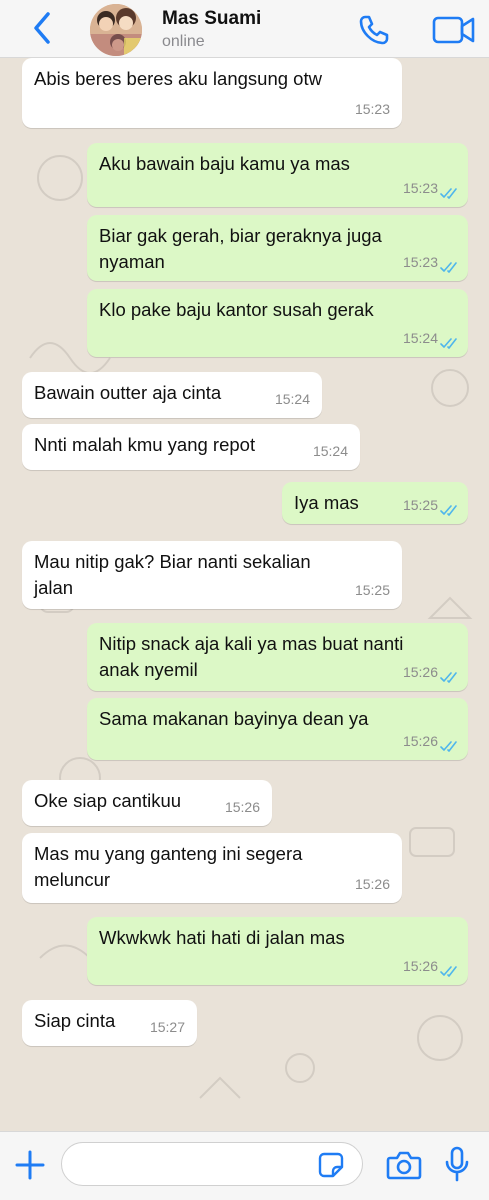 The width and height of the screenshot is (489, 1200). I want to click on phone-icon, so click(374, 30).